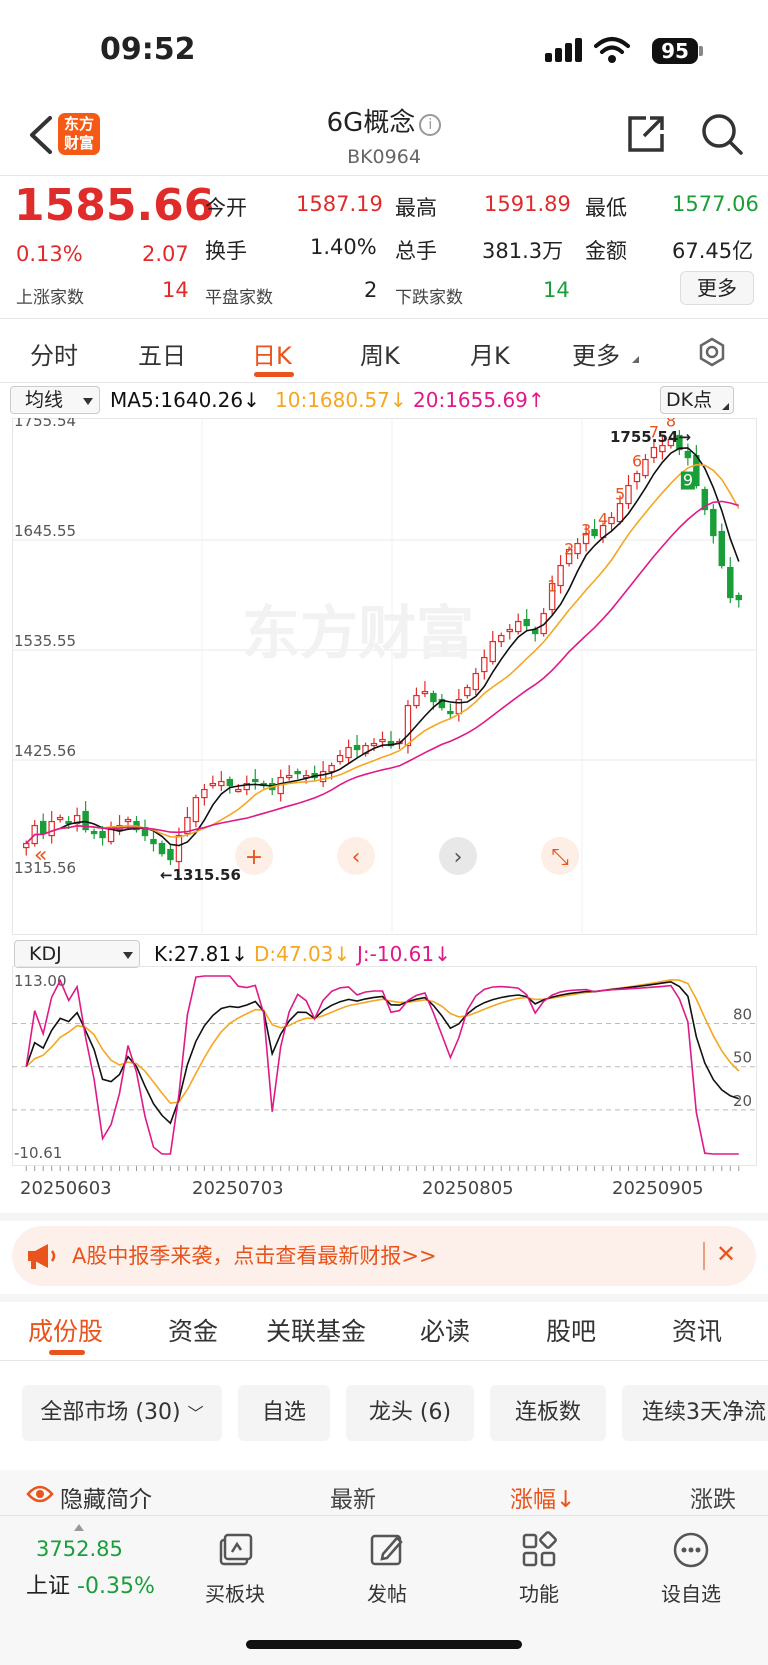 The image size is (768, 1665). What do you see at coordinates (552, 586) in the screenshot?
I see `td-label: 1` at bounding box center [552, 586].